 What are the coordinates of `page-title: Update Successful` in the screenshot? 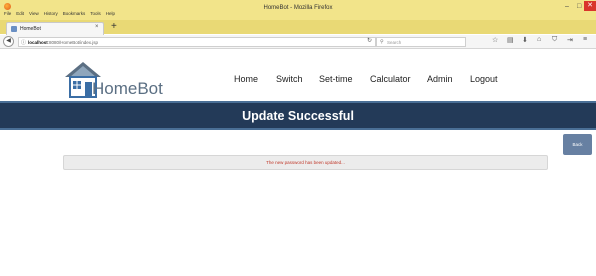 It's located at (298, 116).